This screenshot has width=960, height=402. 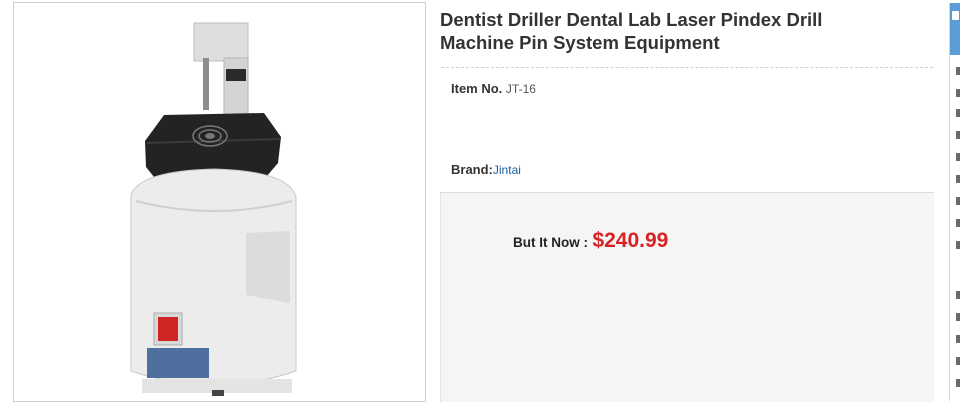 I want to click on brand-link: Jintai, so click(x=507, y=170).